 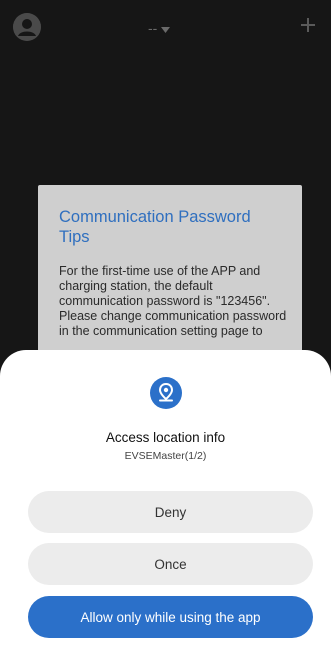 I want to click on permission-subtitle: EVSEMaster(1/2), so click(x=165, y=456).